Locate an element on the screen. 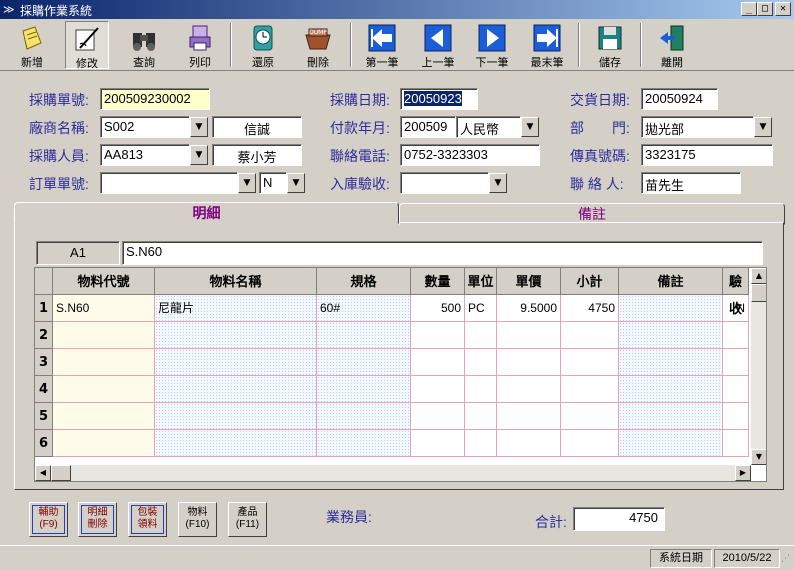 This screenshot has height=570, width=794. grid-cell-unit-price: 9.5000 is located at coordinates (529, 308).